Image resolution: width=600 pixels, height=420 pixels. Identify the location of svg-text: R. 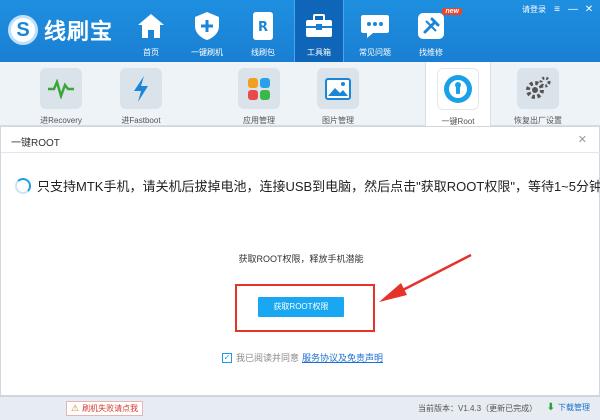
(263, 27).